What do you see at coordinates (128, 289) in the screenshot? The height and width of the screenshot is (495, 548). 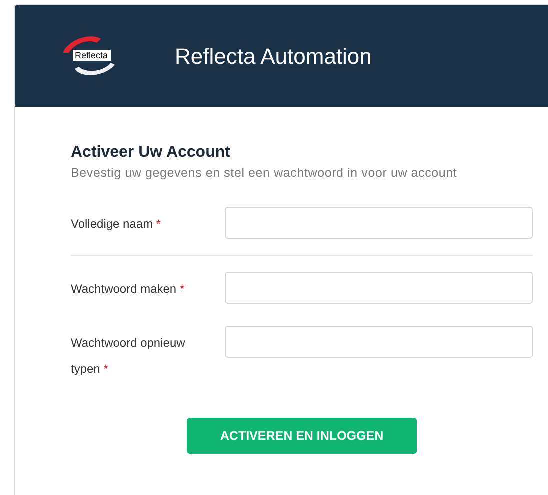 I see `field-label: Wachtwoord maken *` at bounding box center [128, 289].